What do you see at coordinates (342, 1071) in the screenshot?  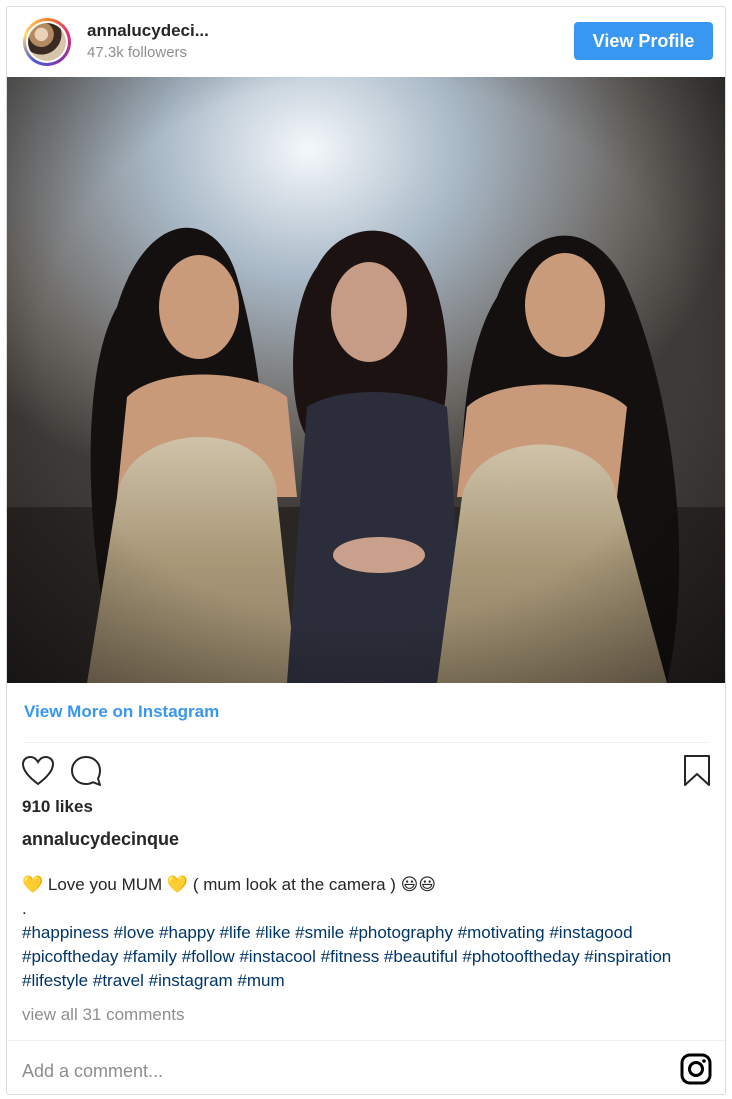 I see `comment-input` at bounding box center [342, 1071].